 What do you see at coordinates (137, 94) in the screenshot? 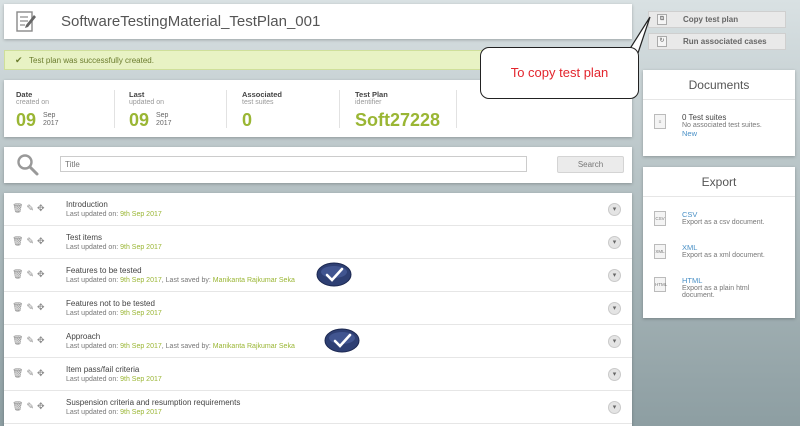
I see `stat-label: Last` at bounding box center [137, 94].